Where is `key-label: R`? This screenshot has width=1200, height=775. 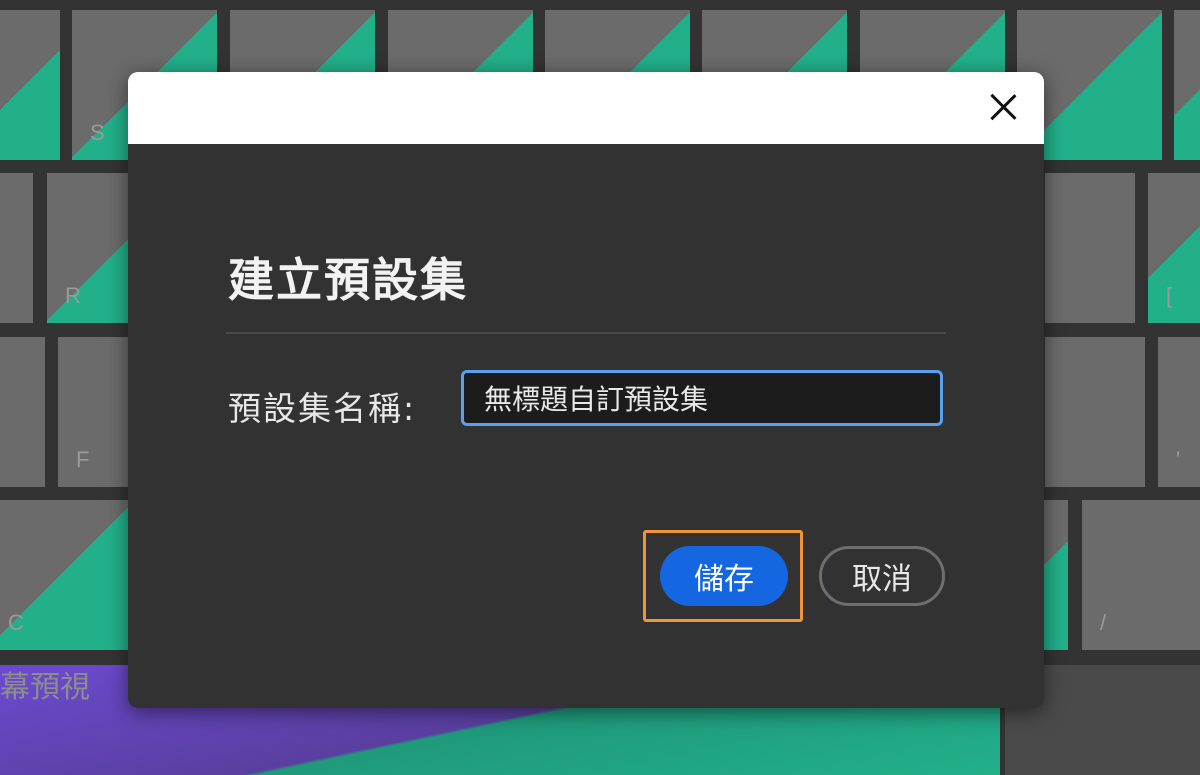 key-label: R is located at coordinates (73, 295).